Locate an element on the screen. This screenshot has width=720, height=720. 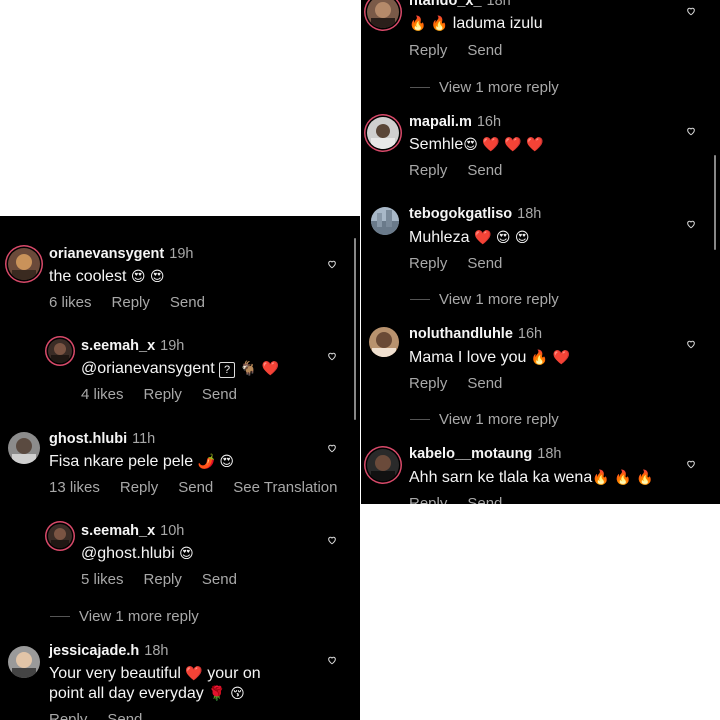
comment-text-content: your on is located at coordinates (234, 673).